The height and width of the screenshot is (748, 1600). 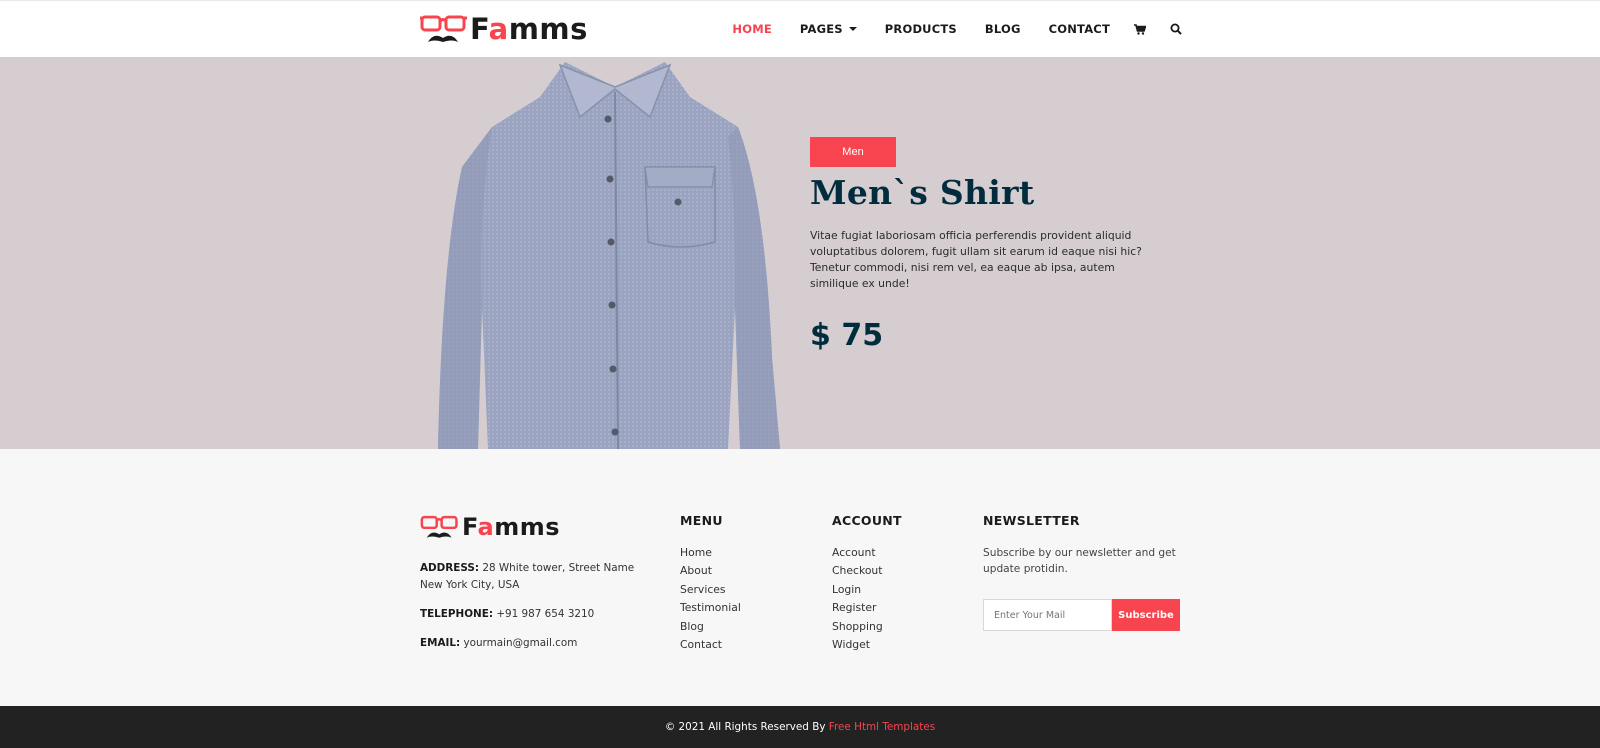 What do you see at coordinates (1146, 615) in the screenshot?
I see `subscribe-button: Subscribe` at bounding box center [1146, 615].